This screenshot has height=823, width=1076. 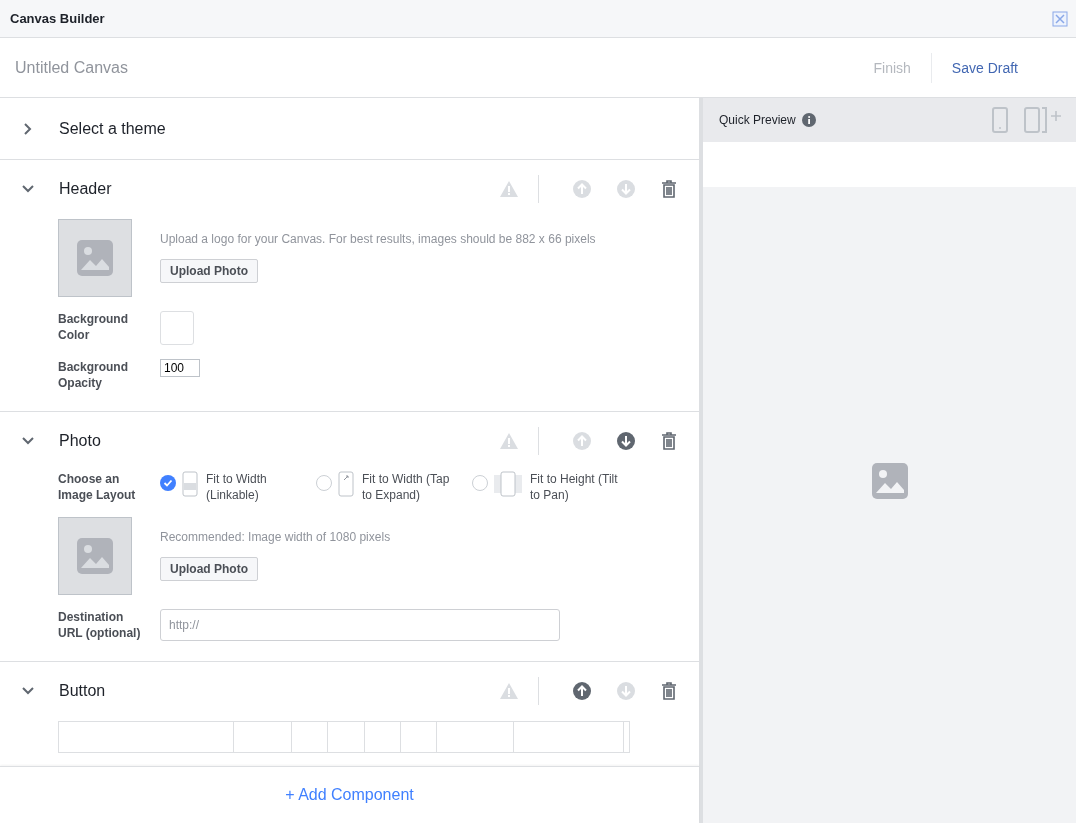 I want to click on field-label: Background Color, so click(x=93, y=327).